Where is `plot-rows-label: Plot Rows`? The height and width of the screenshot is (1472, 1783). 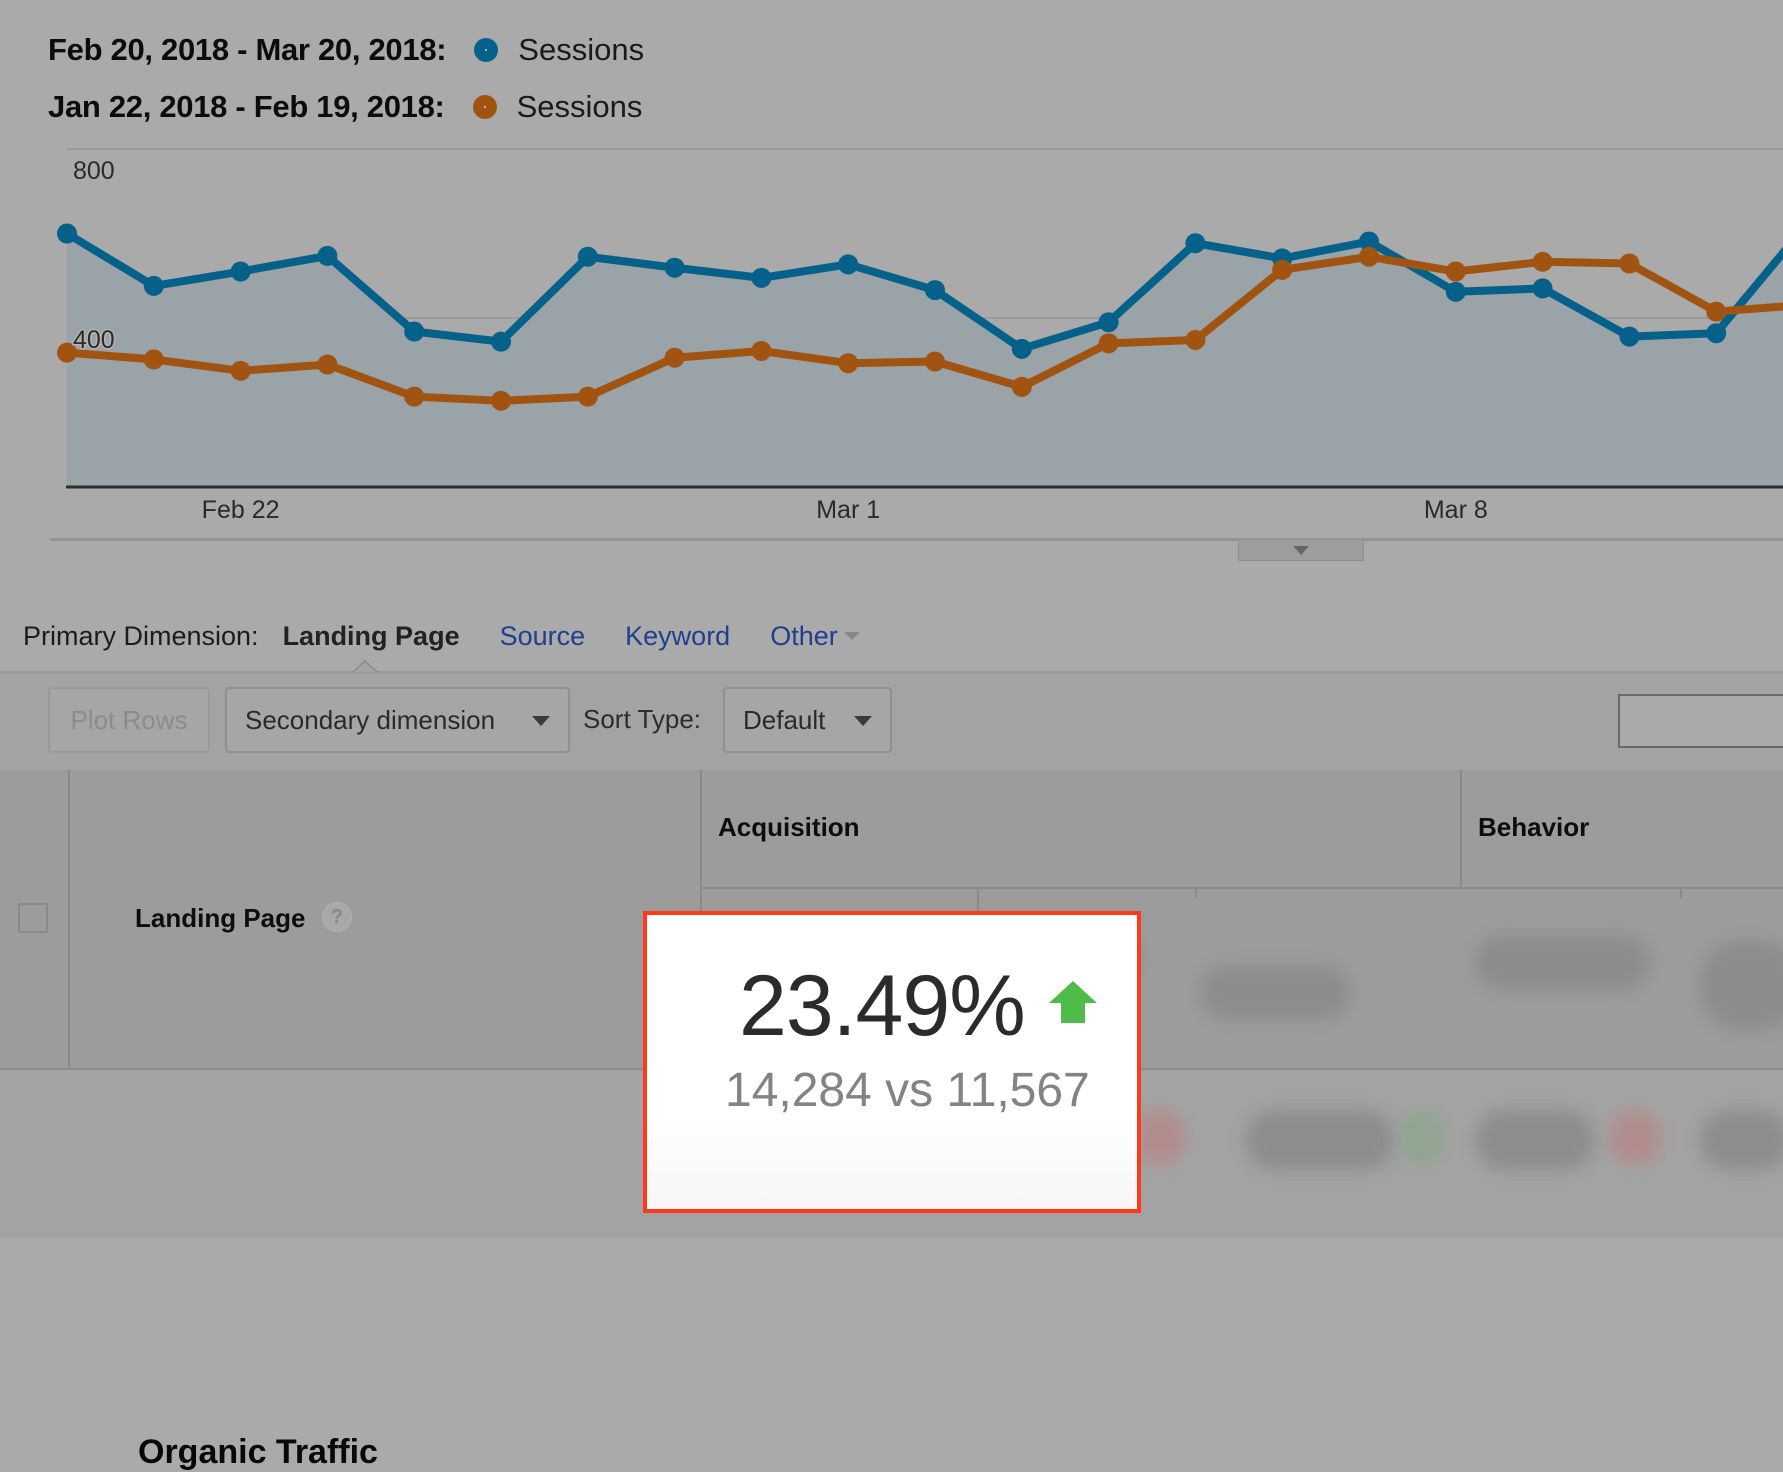 plot-rows-label: Plot Rows is located at coordinates (129, 719).